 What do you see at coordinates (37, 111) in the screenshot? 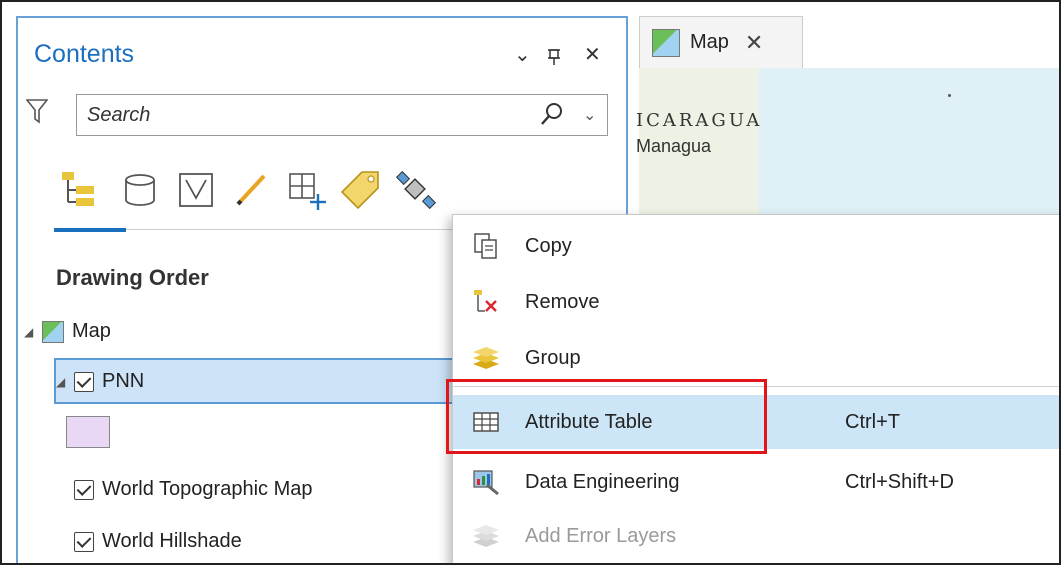
I see `filter-icon` at bounding box center [37, 111].